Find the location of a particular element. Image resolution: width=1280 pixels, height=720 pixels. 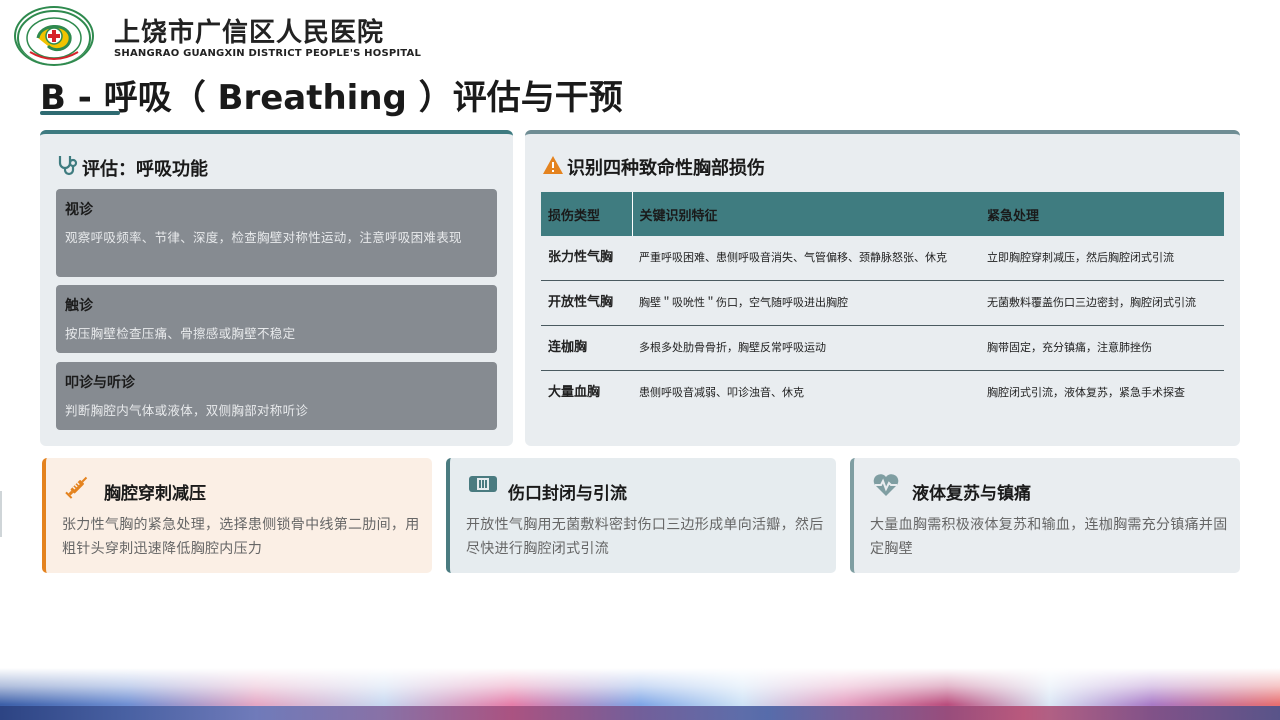

table-row: 连枷胸 多根多处肋骨骨折，胸壁反常呼吸运动 胸带固定，充分镇痛，注意肺挫伤 is located at coordinates (882, 348).